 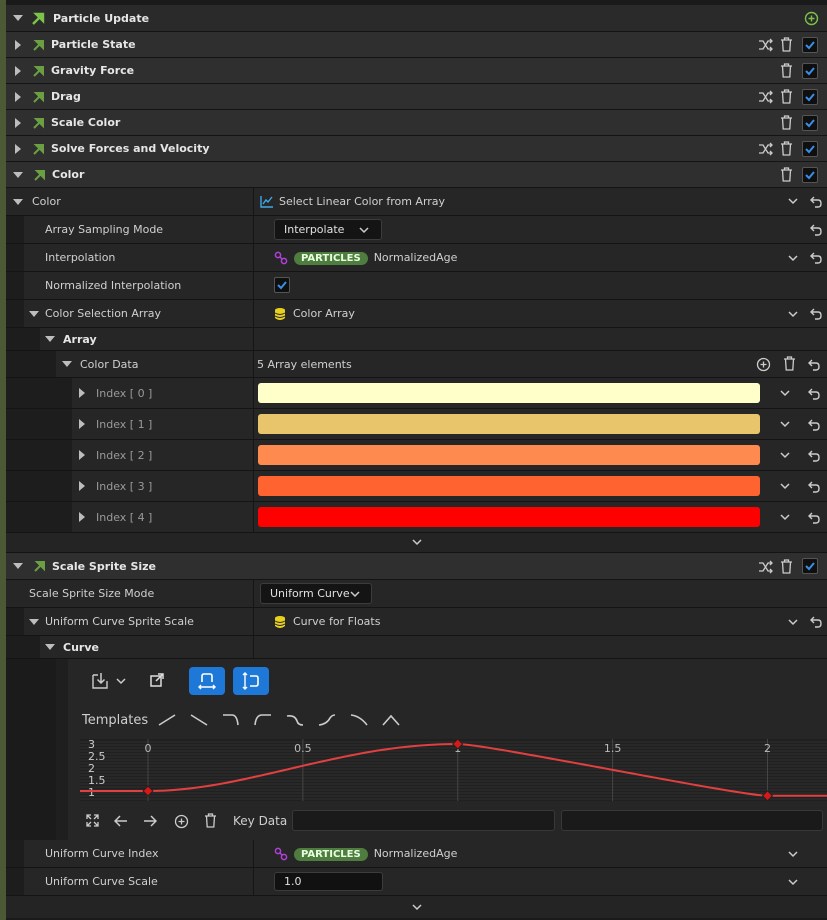 What do you see at coordinates (453, 770) in the screenshot?
I see `curve-graph: 32.521.51 00.511.52` at bounding box center [453, 770].